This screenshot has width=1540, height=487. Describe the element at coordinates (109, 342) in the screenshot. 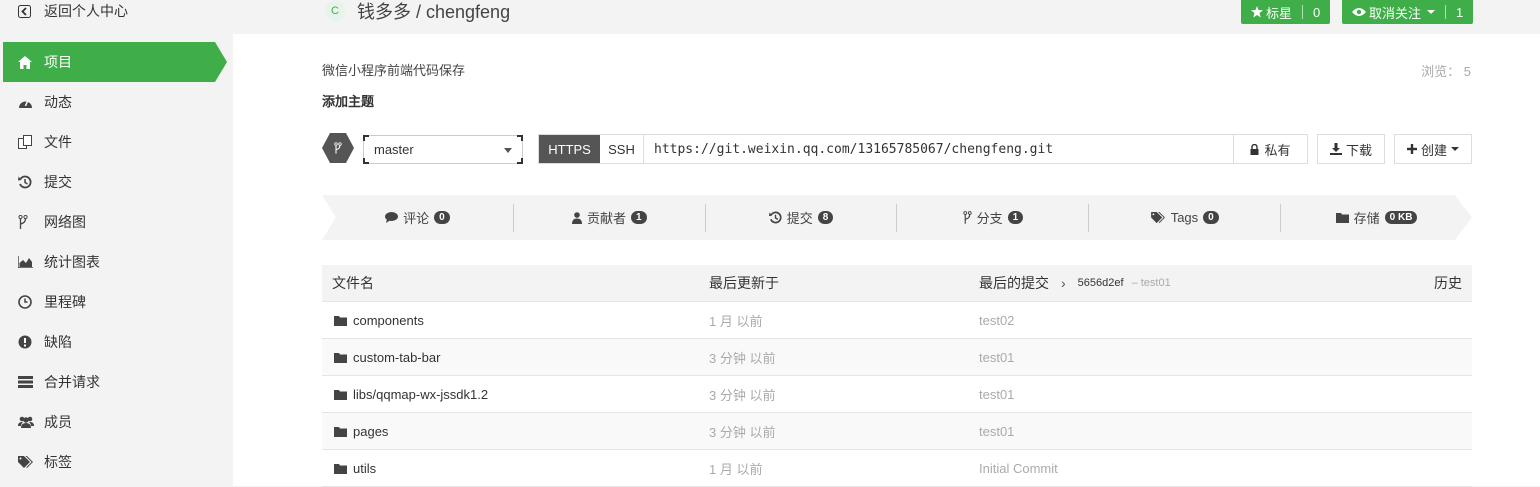

I see `sidebar-item-issues: 缺陷` at that location.